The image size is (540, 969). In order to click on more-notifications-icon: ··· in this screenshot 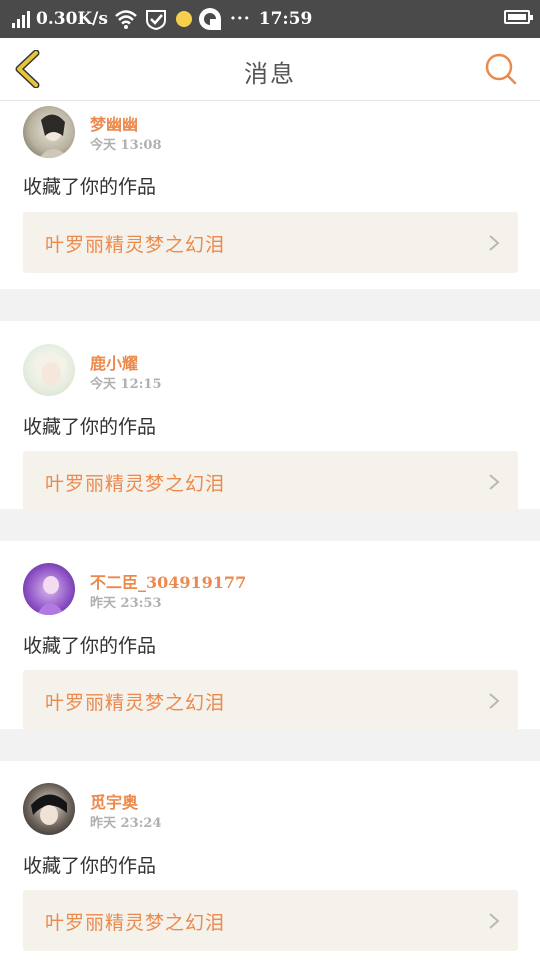, I will do `click(240, 19)`.